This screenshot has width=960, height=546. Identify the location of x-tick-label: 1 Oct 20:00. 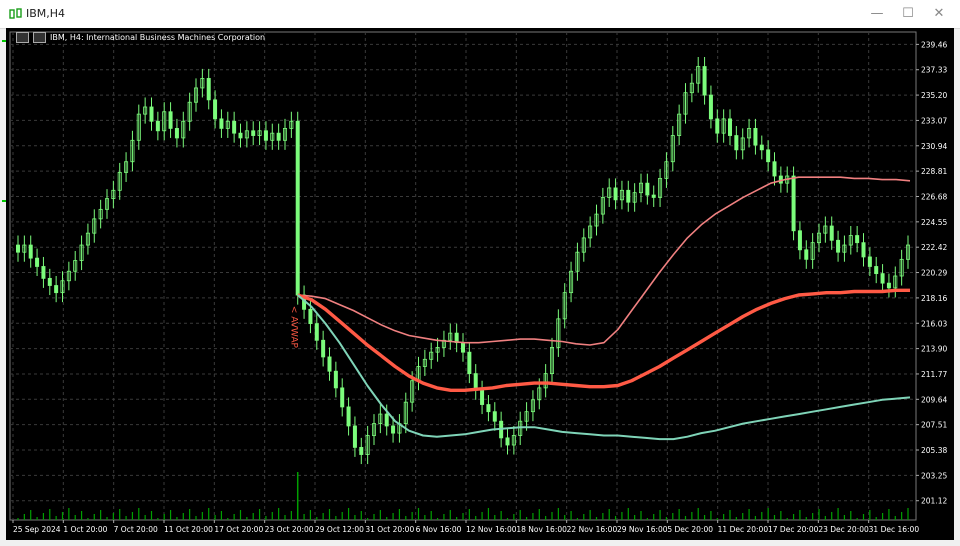
(85, 529).